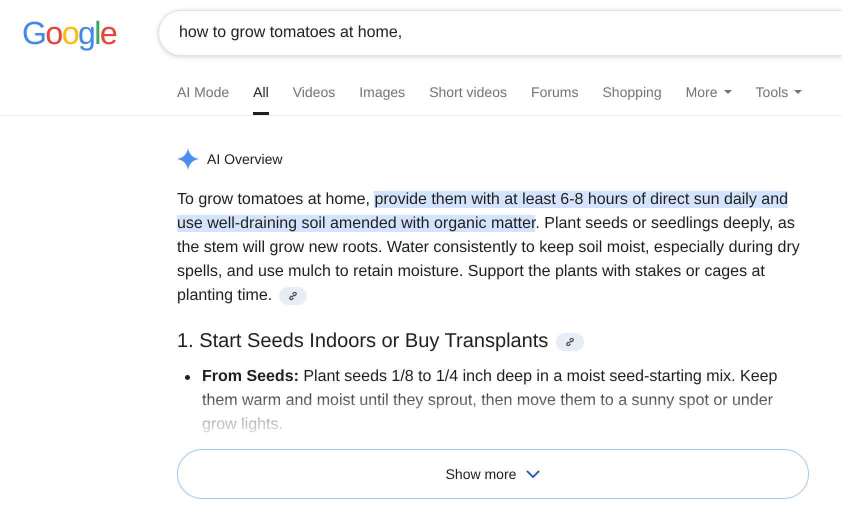 This screenshot has height=523, width=842. I want to click on sparkle-icon, so click(188, 159).